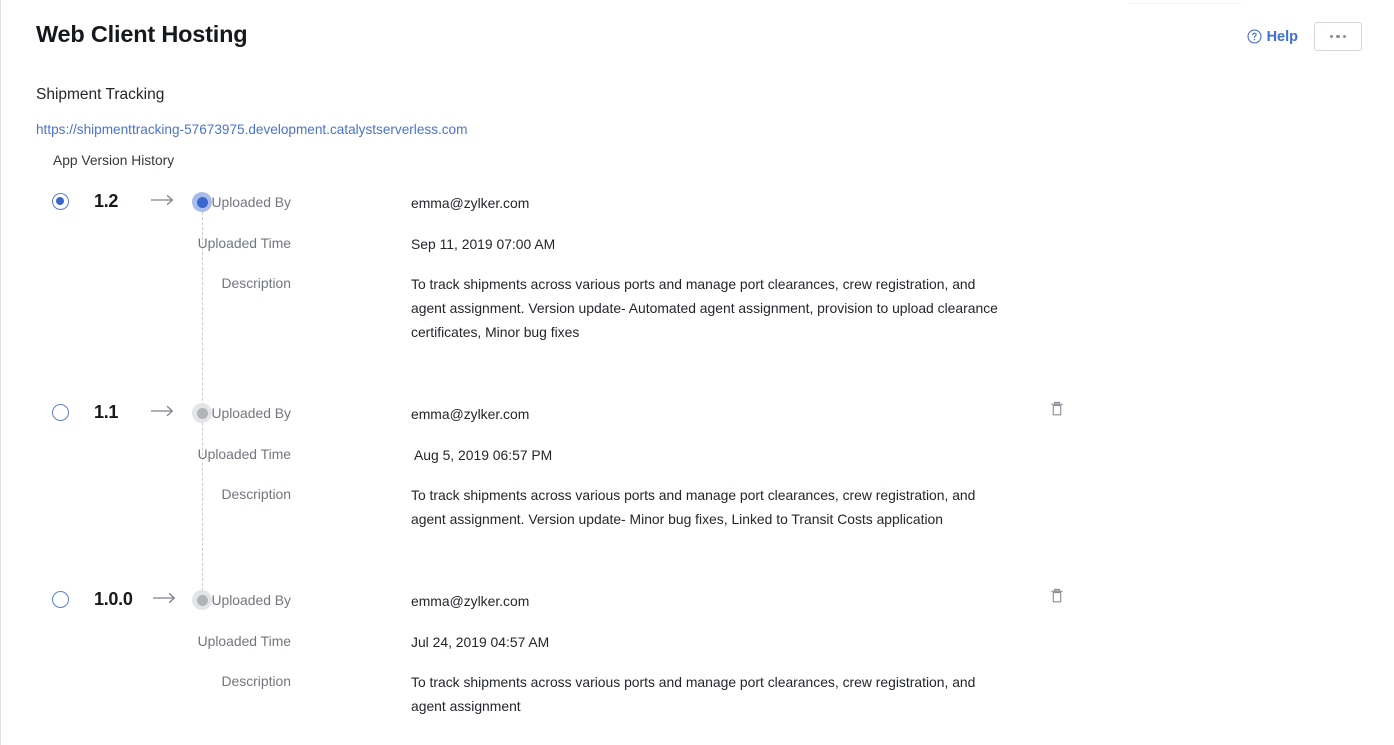 The width and height of the screenshot is (1394, 745). What do you see at coordinates (1185, 3) in the screenshot?
I see `top-divider` at bounding box center [1185, 3].